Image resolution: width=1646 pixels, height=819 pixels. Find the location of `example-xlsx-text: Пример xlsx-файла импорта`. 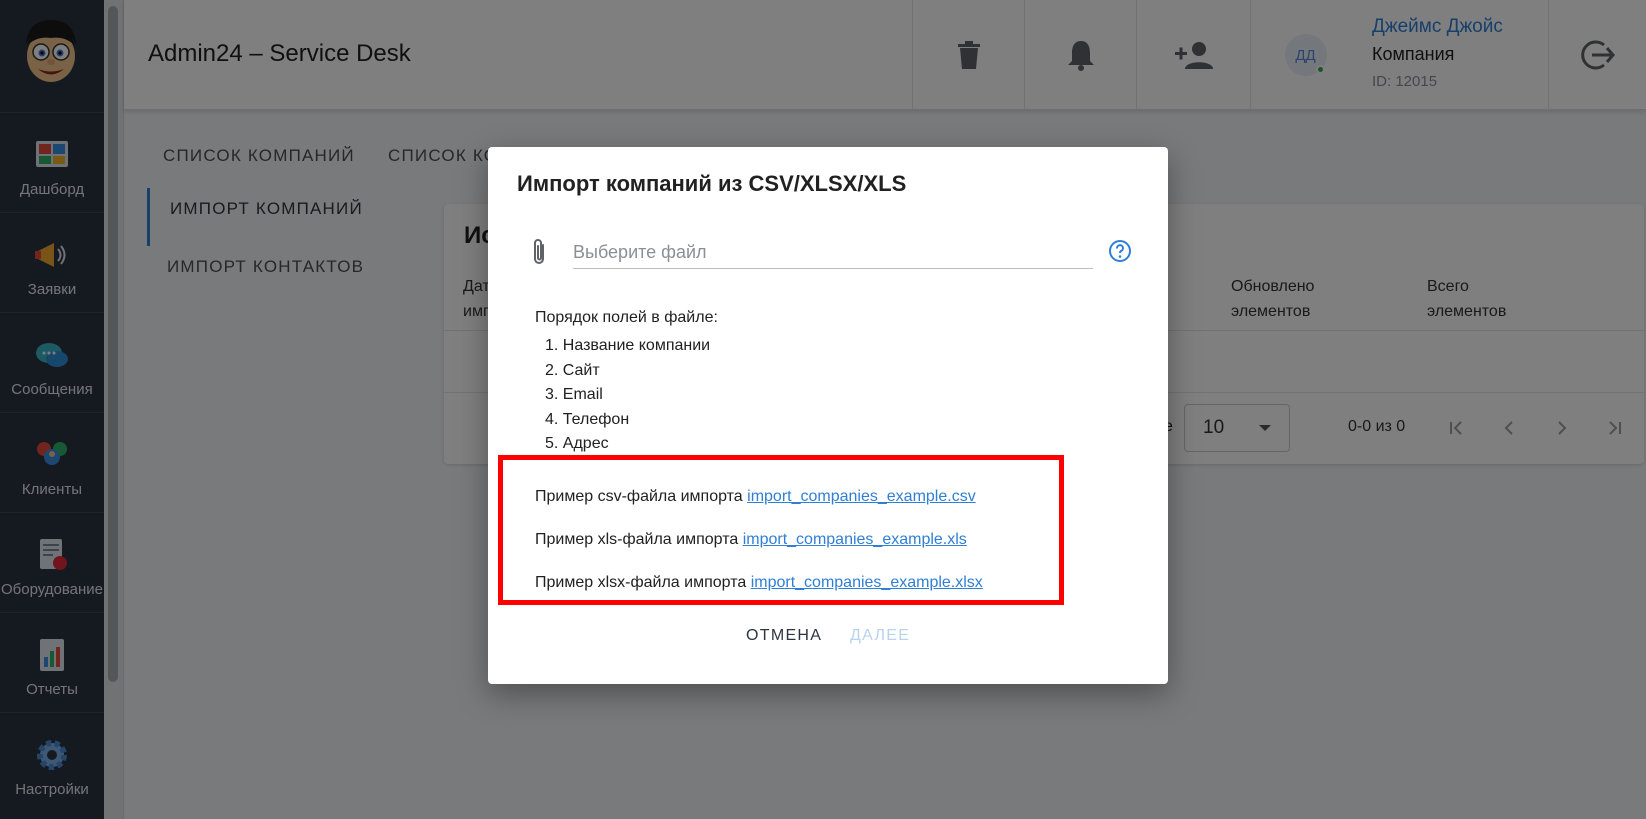

example-xlsx-text: Пример xlsx-файла импорта is located at coordinates (641, 582).